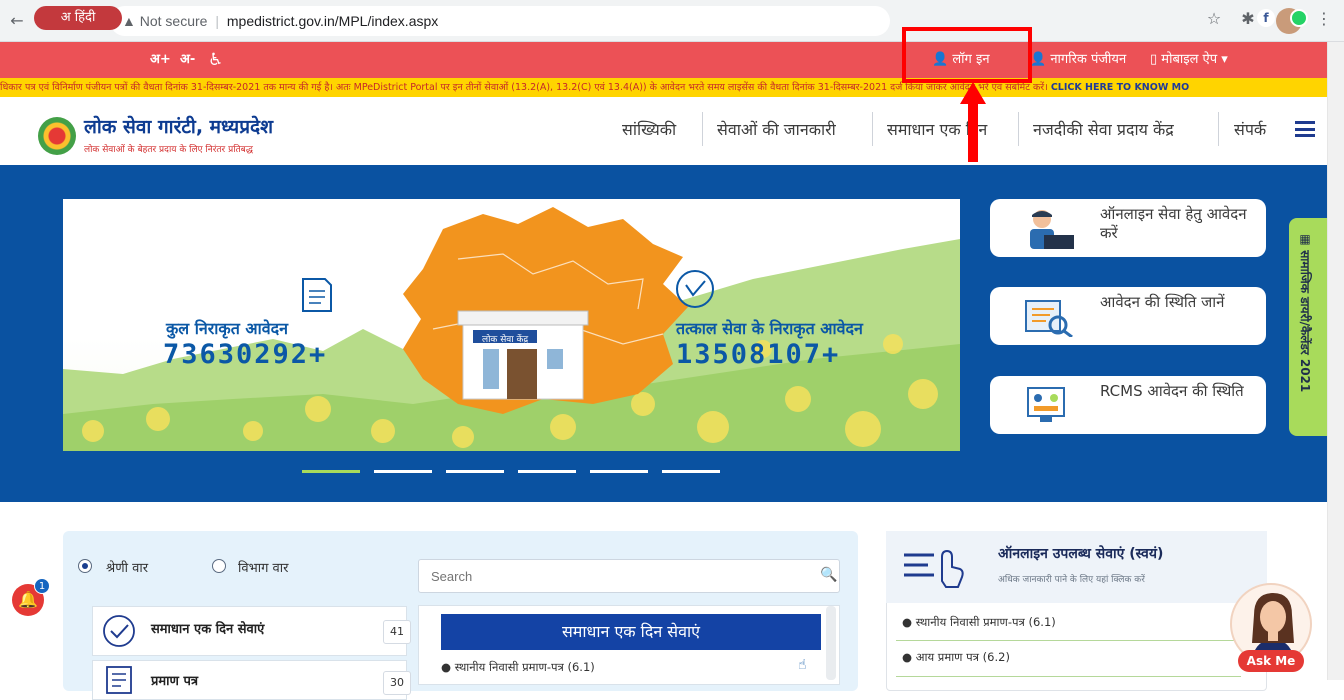 The height and width of the screenshot is (700, 1344). Describe the element at coordinates (1250, 129) in the screenshot. I see `nav-contact: संपर्क` at that location.